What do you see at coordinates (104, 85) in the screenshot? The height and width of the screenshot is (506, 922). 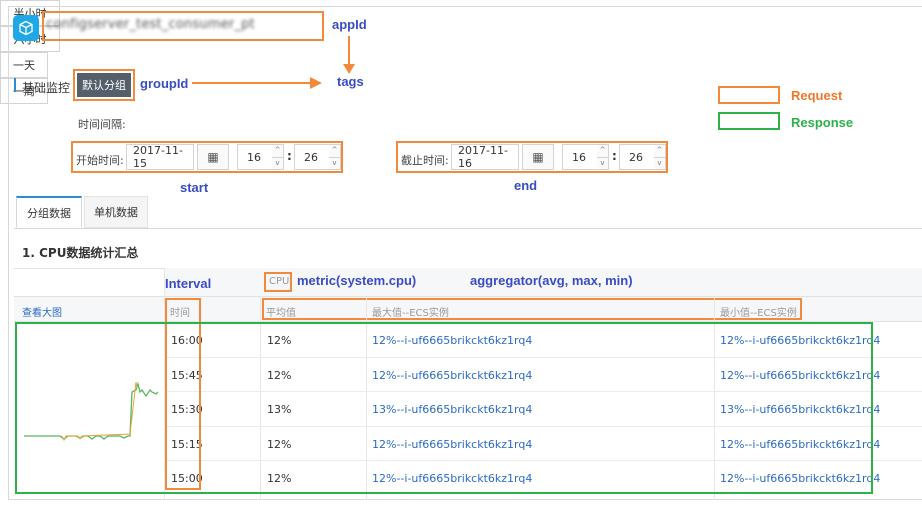 I see `default-group-button: 默认分组` at bounding box center [104, 85].